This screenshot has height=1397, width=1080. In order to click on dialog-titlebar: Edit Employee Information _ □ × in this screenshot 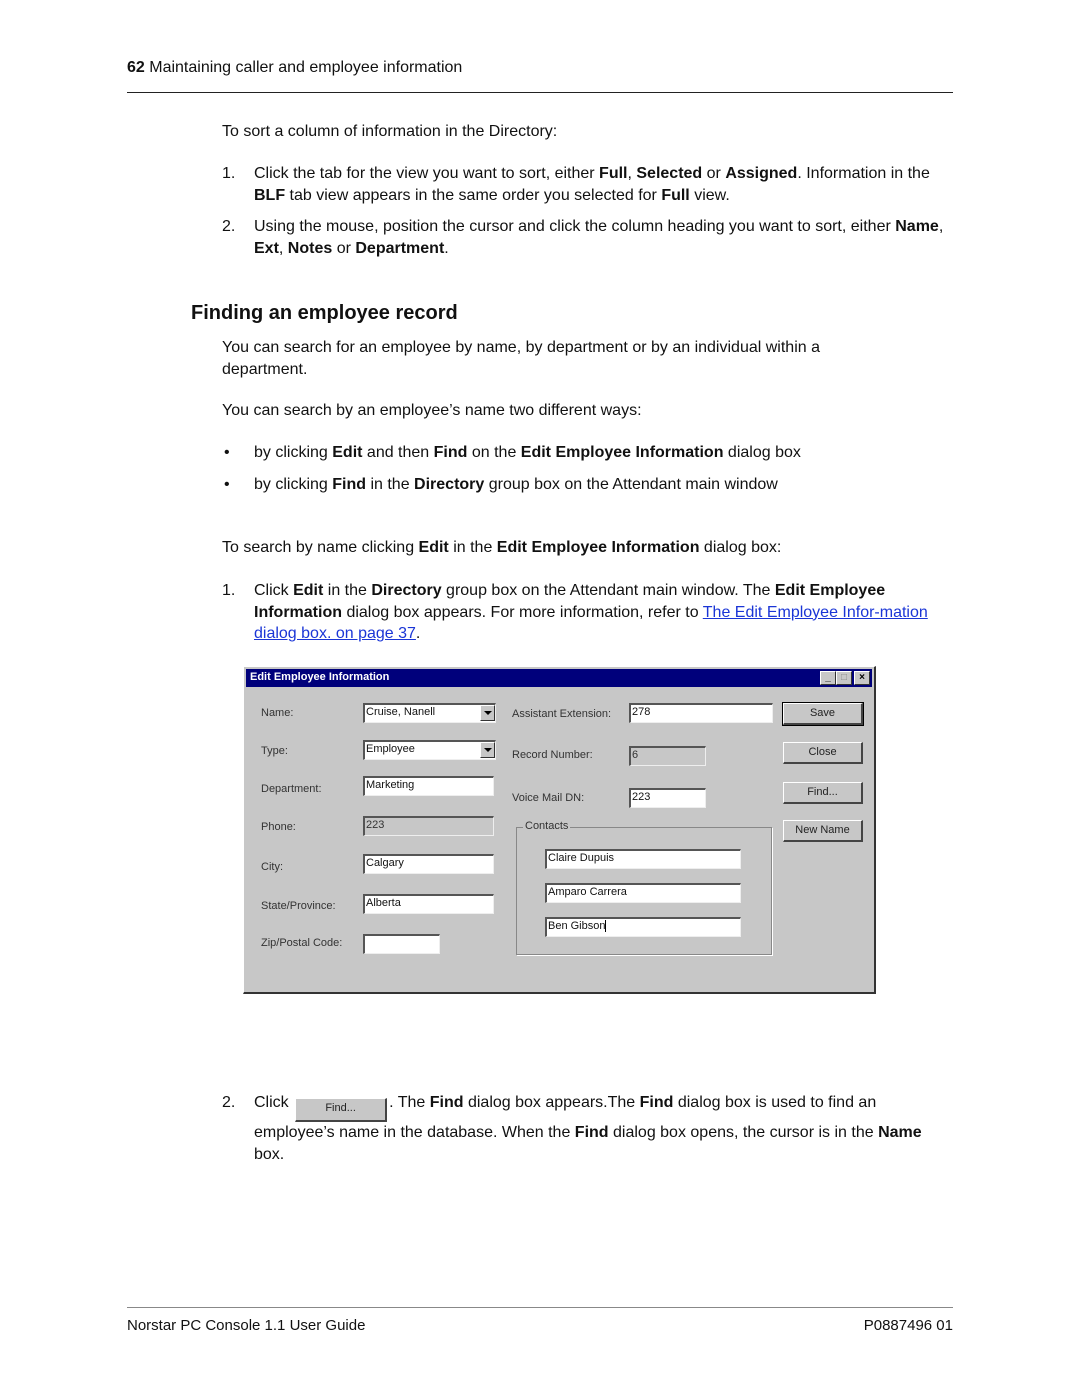, I will do `click(559, 678)`.